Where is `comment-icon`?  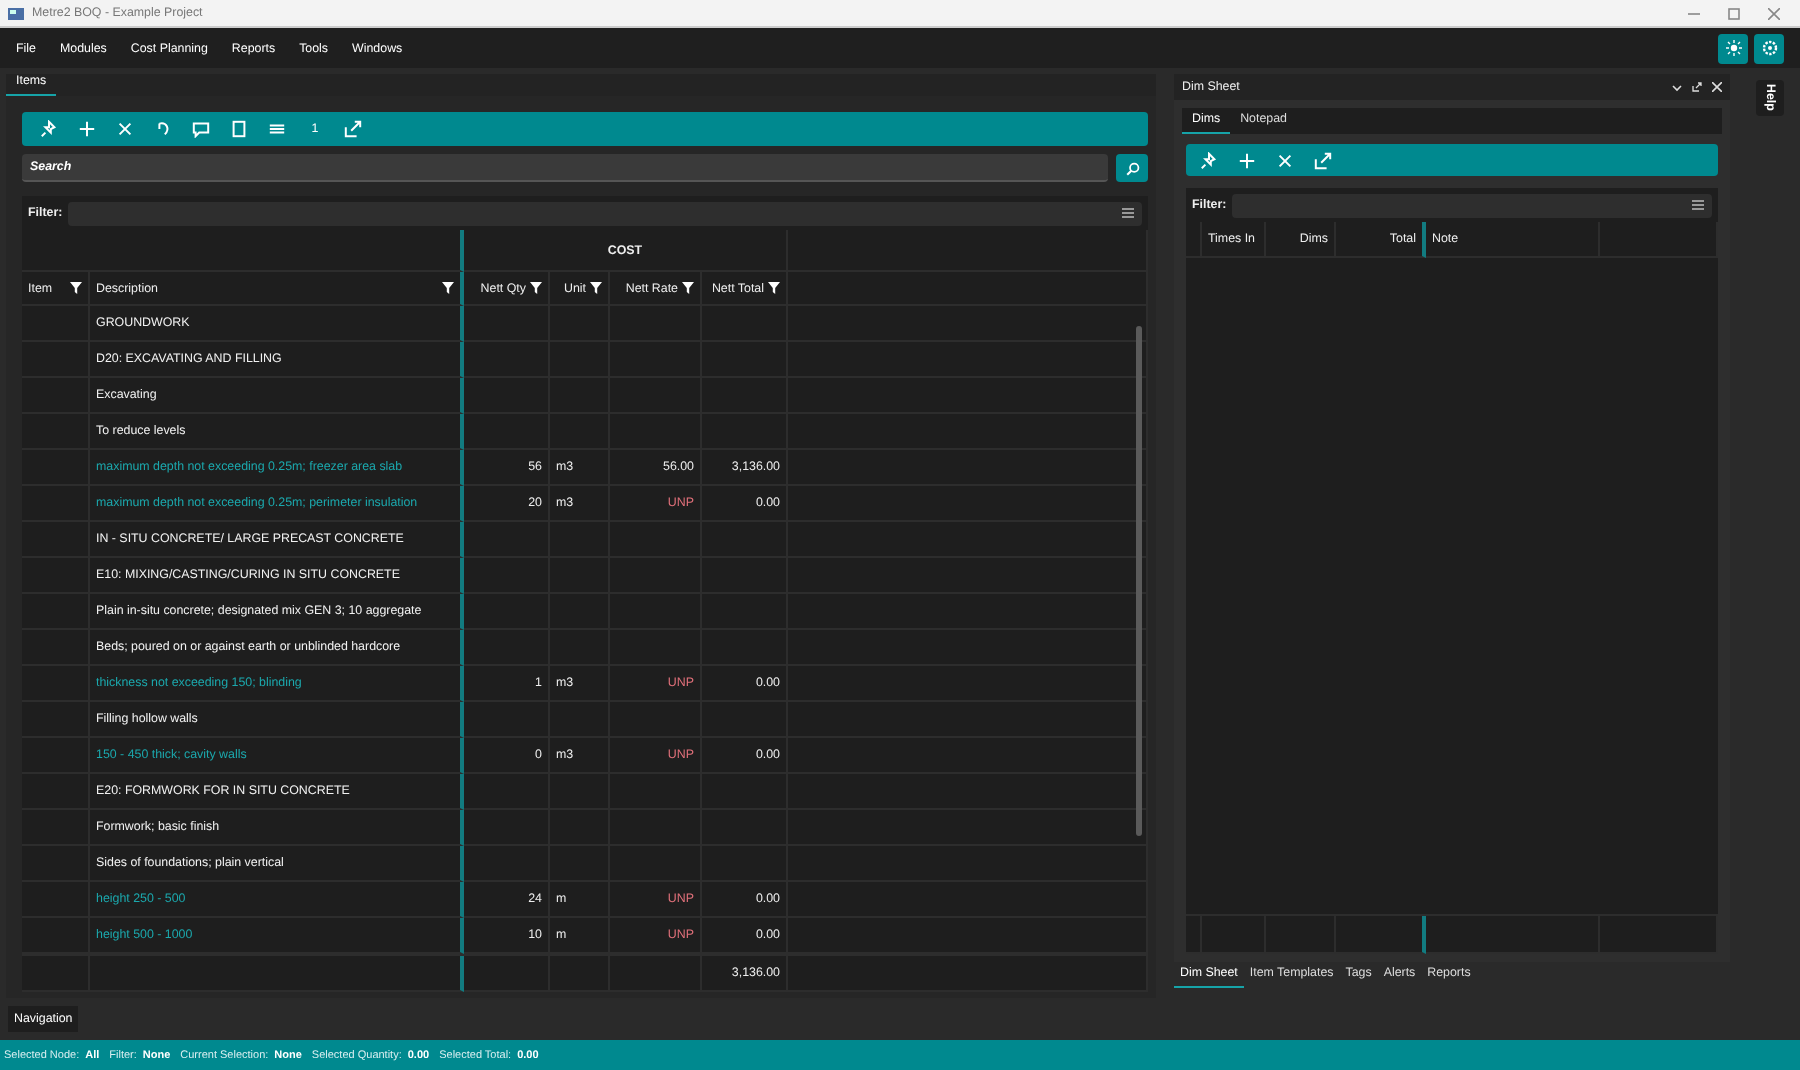 comment-icon is located at coordinates (201, 129).